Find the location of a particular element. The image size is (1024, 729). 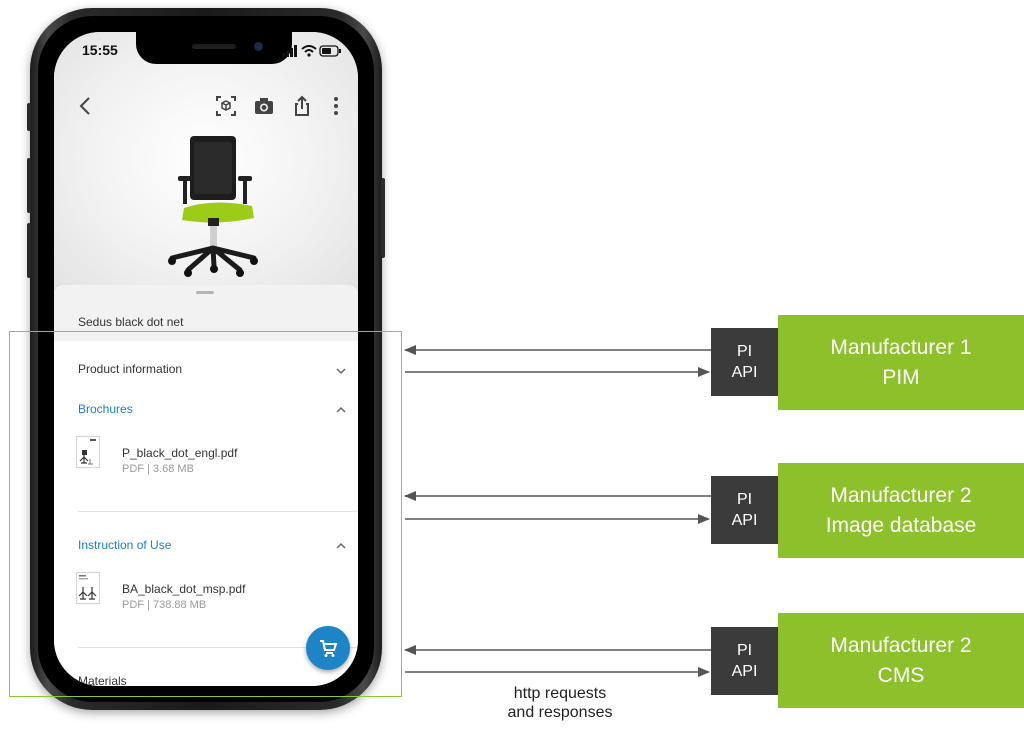

manufacturer-system: PIM is located at coordinates (901, 377).